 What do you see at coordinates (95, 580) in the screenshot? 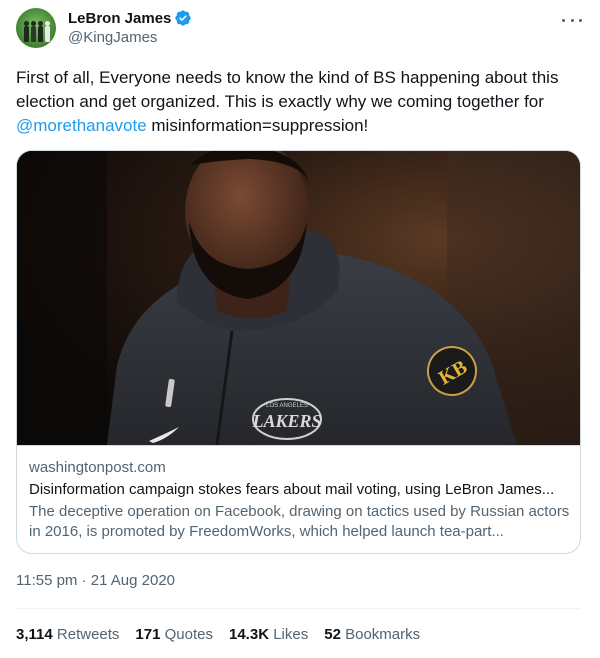
I see `tweet-timestamp: 11:55 pm · 21 Aug 2020` at bounding box center [95, 580].